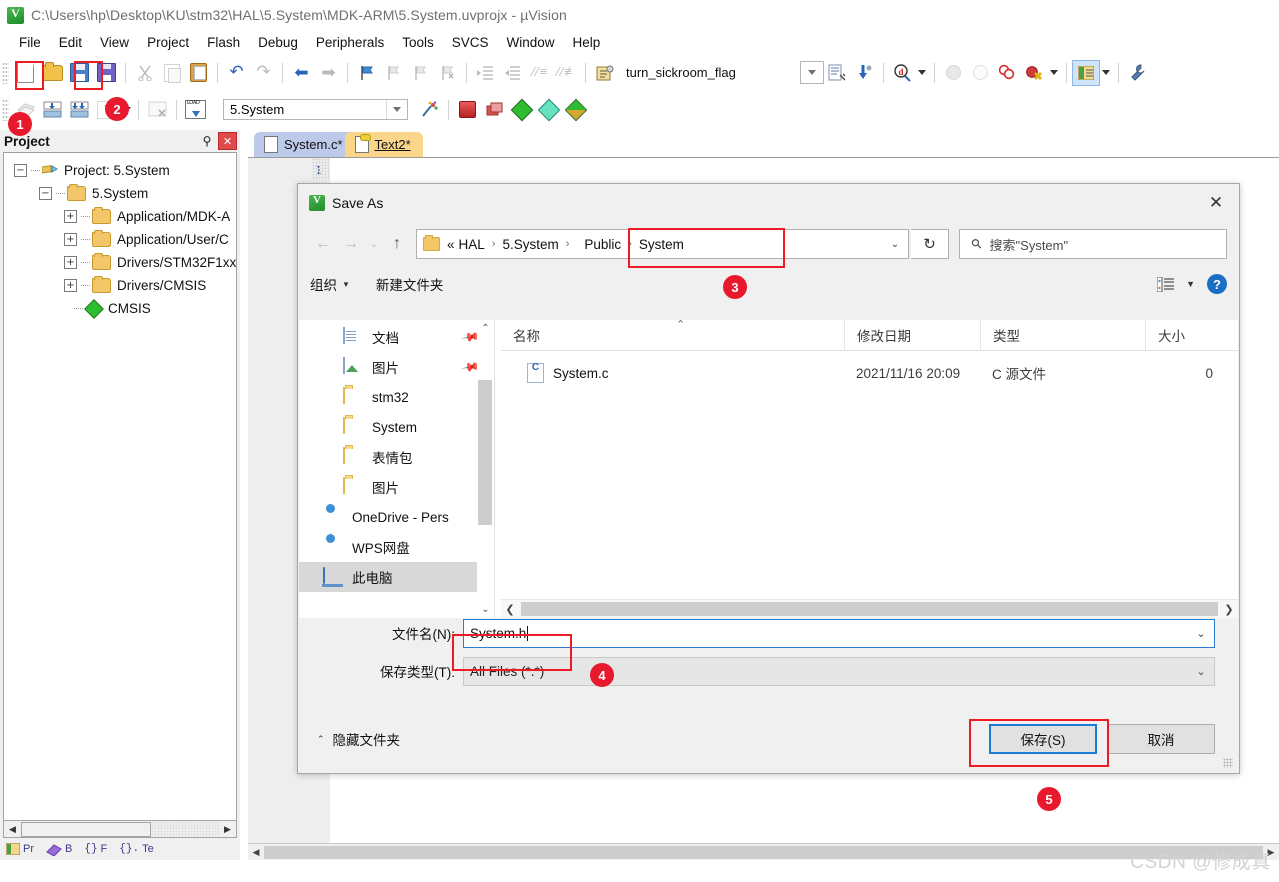 Image resolution: width=1279 pixels, height=882 pixels. What do you see at coordinates (52, 73) in the screenshot?
I see `open-file-button` at bounding box center [52, 73].